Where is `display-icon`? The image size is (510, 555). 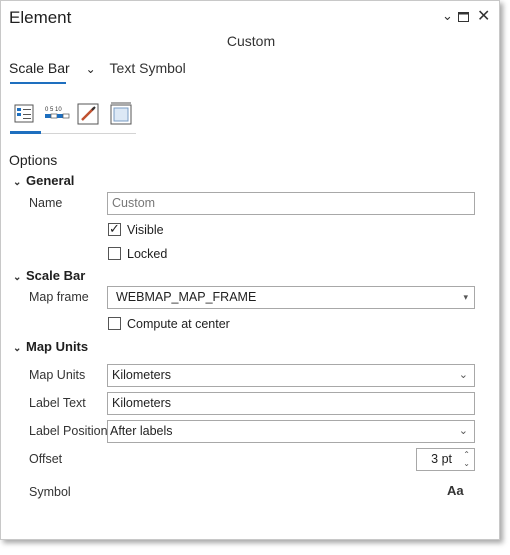
display-icon is located at coordinates (122, 114).